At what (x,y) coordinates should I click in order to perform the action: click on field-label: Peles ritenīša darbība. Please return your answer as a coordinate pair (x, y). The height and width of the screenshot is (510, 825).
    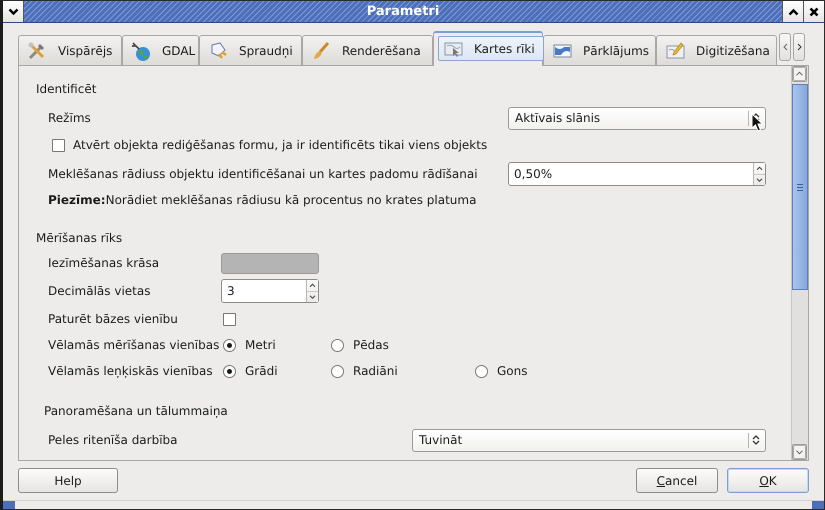
    Looking at the image, I should click on (113, 440).